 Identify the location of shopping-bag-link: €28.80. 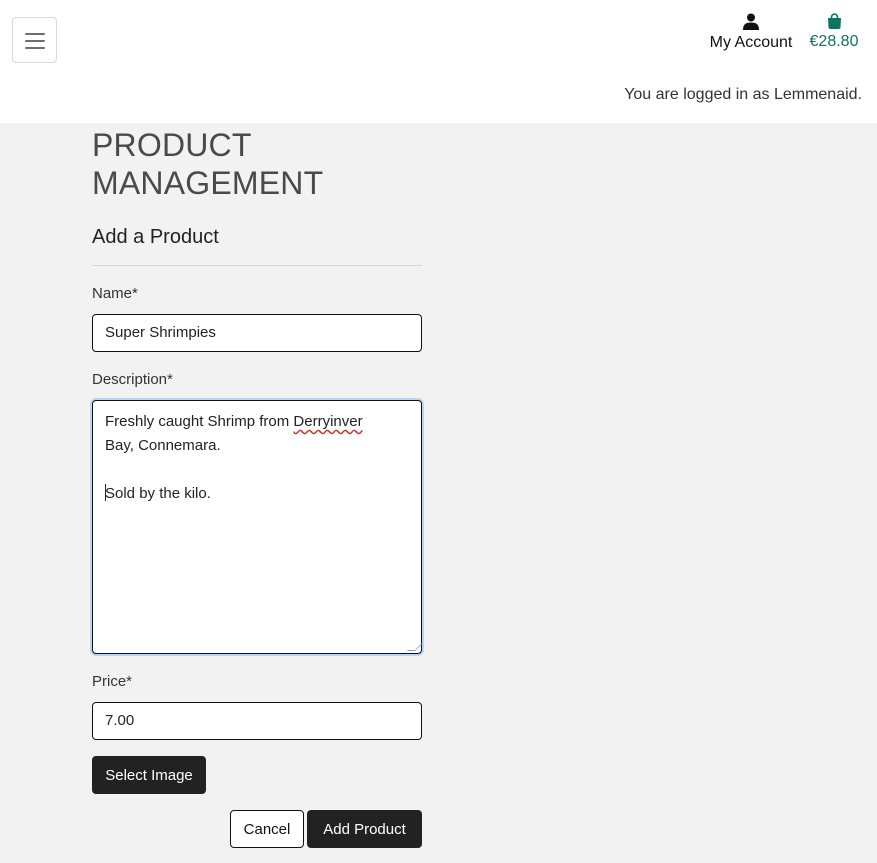
(834, 35).